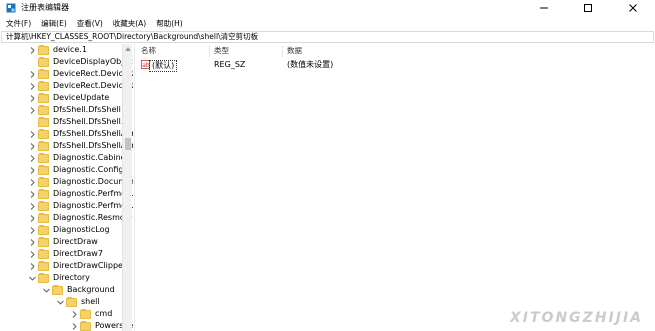  I want to click on tree-scrollbar, so click(127, 187).